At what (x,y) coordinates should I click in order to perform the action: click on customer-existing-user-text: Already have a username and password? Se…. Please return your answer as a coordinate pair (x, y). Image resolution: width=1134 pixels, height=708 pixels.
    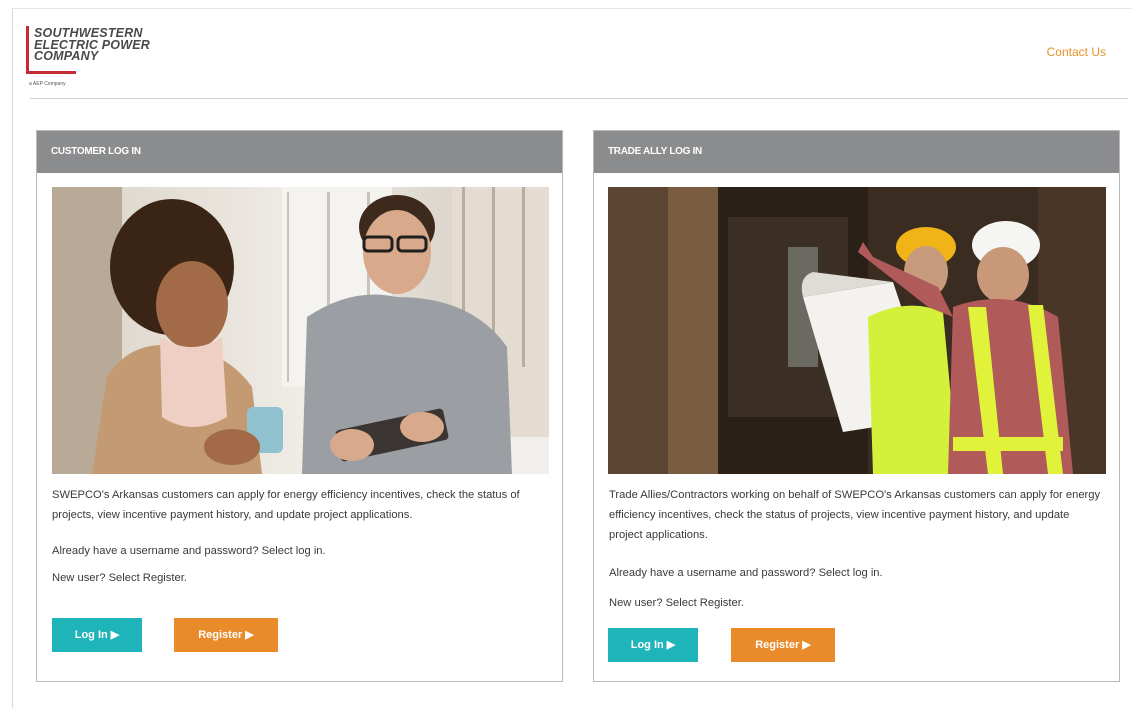
    Looking at the image, I should click on (189, 551).